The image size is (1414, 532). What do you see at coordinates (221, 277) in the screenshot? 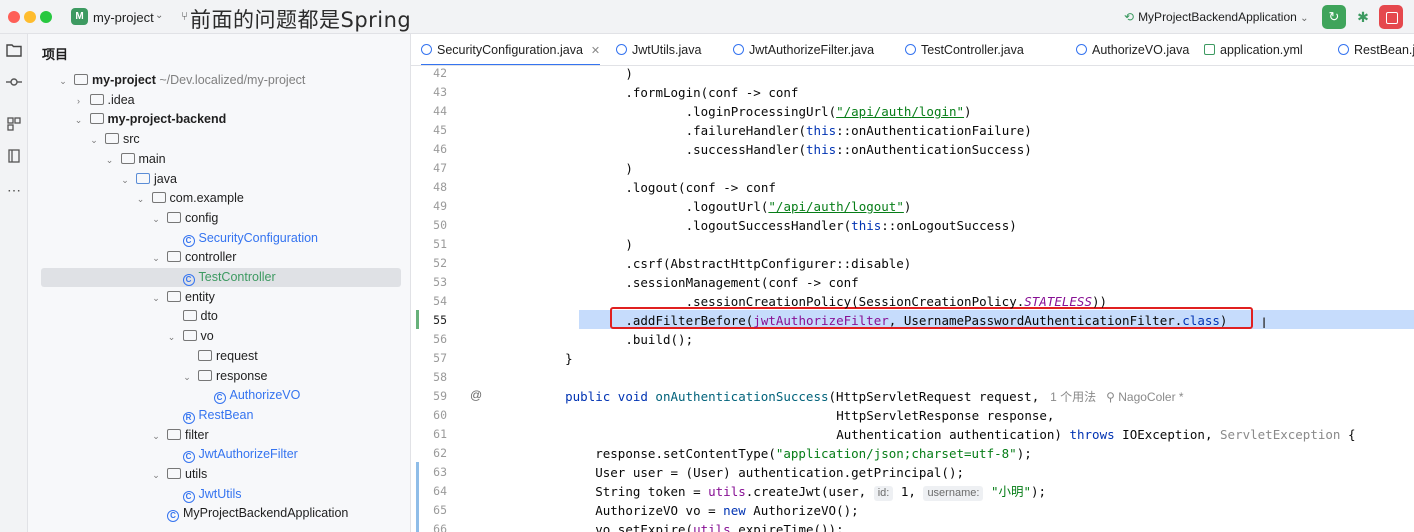
I see `tree-item-testcontroller: C TestController` at bounding box center [221, 277].